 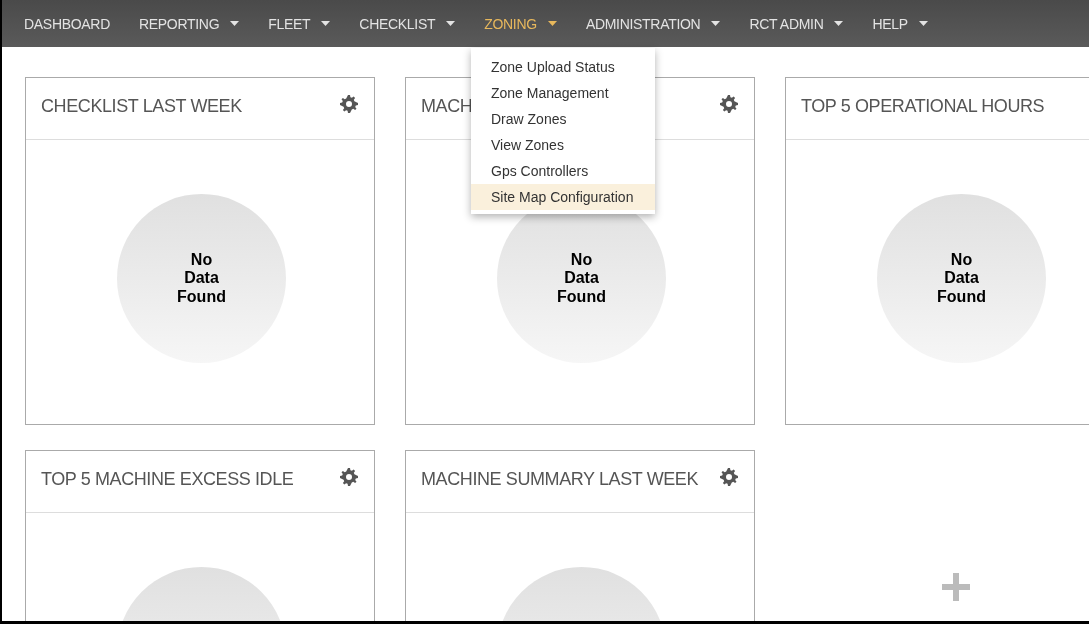 I want to click on nav-tab: RCT ADMIN, so click(x=796, y=23).